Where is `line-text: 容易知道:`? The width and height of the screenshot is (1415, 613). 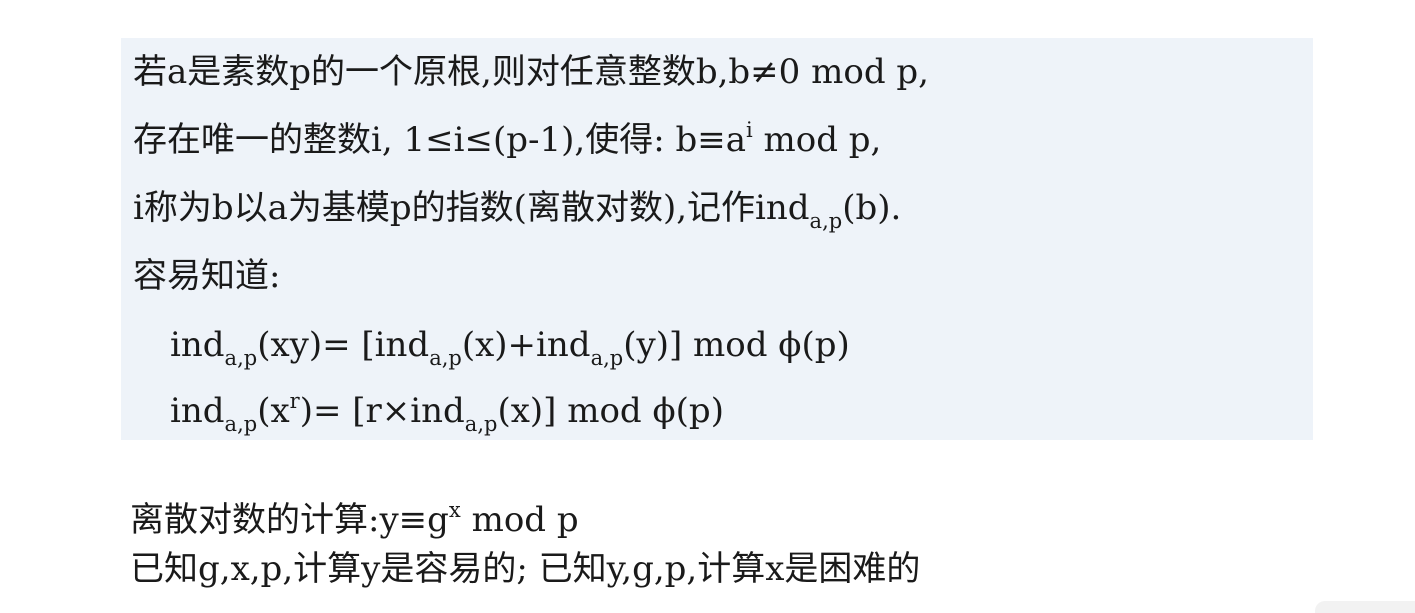 line-text: 容易知道: is located at coordinates (207, 276).